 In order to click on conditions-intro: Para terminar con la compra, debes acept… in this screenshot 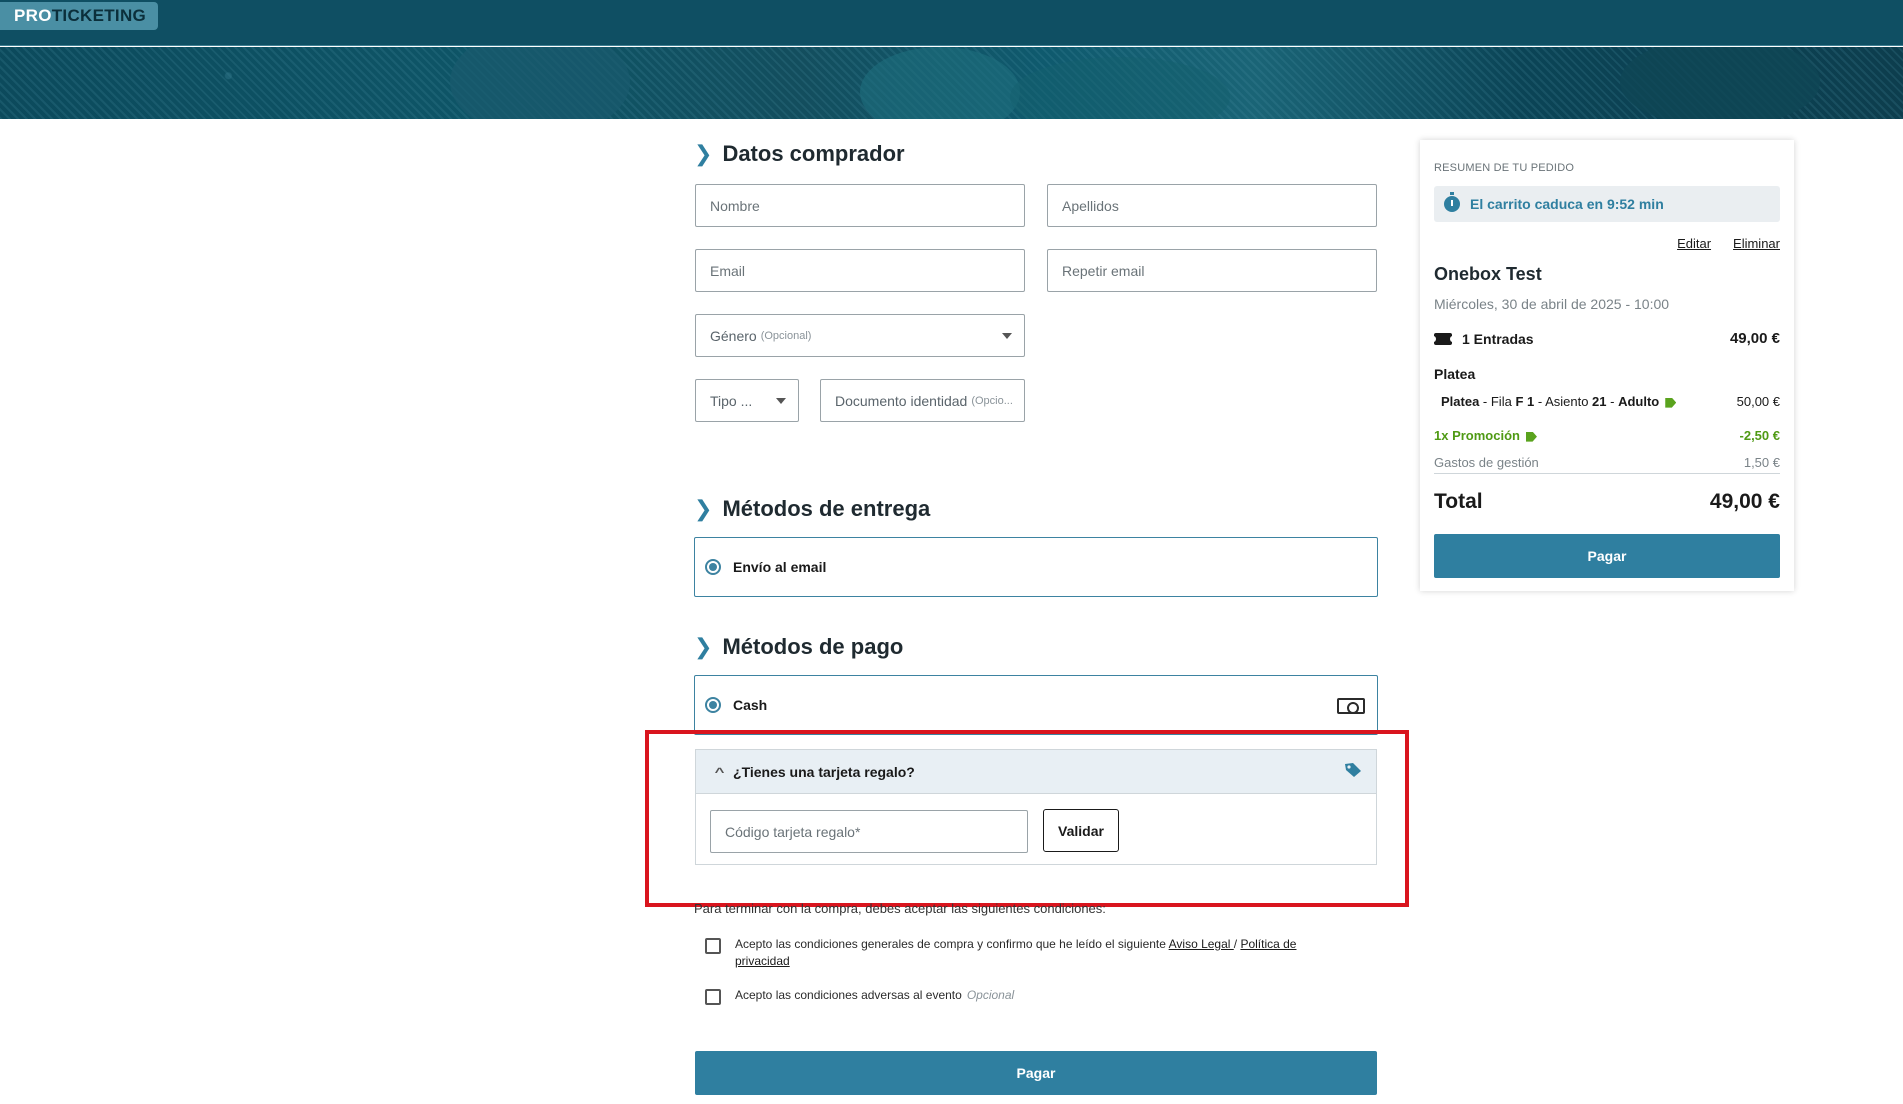, I will do `click(900, 908)`.